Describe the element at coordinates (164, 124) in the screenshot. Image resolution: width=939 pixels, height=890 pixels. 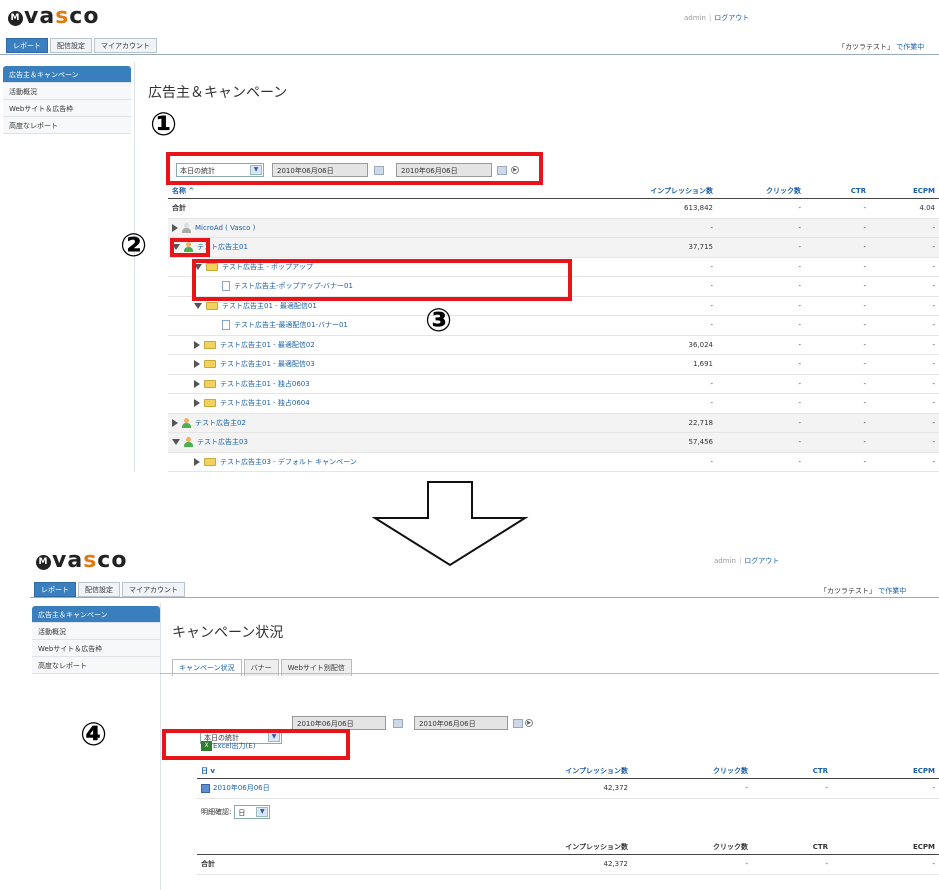
I see `marker-1: ①` at that location.